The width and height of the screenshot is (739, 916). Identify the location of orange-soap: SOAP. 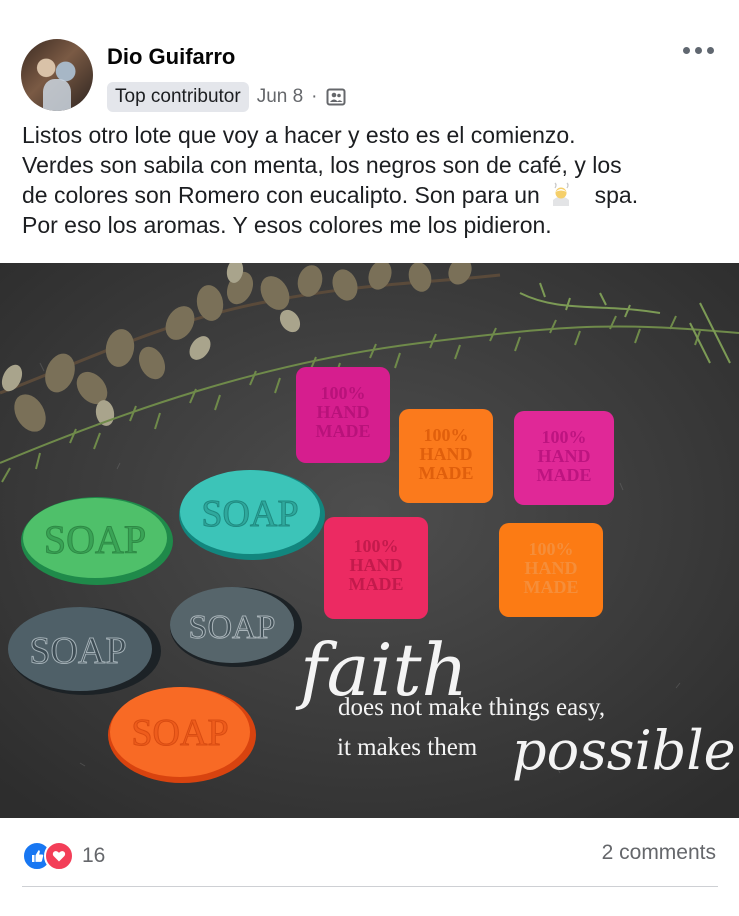
(182, 735).